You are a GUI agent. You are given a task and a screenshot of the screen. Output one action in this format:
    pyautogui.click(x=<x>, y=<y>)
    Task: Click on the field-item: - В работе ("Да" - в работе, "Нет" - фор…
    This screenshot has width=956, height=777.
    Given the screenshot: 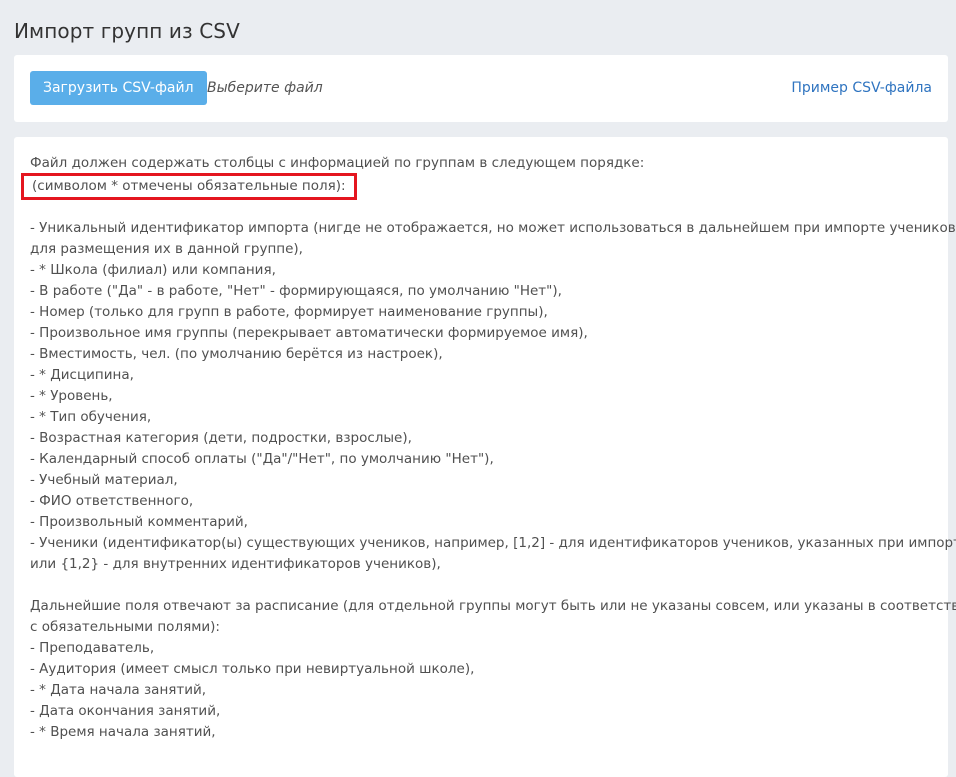 What is the action you would take?
    pyautogui.click(x=296, y=291)
    